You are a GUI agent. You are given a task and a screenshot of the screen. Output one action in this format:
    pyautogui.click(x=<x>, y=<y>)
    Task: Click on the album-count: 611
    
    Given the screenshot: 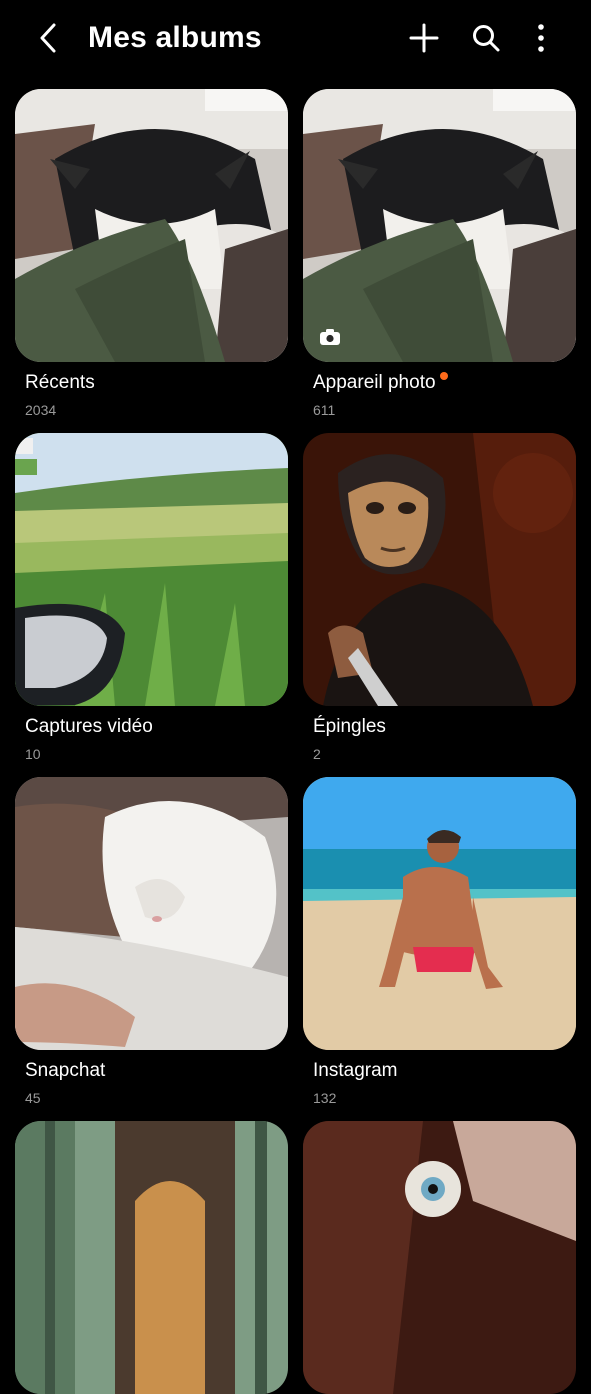 What is the action you would take?
    pyautogui.click(x=324, y=410)
    